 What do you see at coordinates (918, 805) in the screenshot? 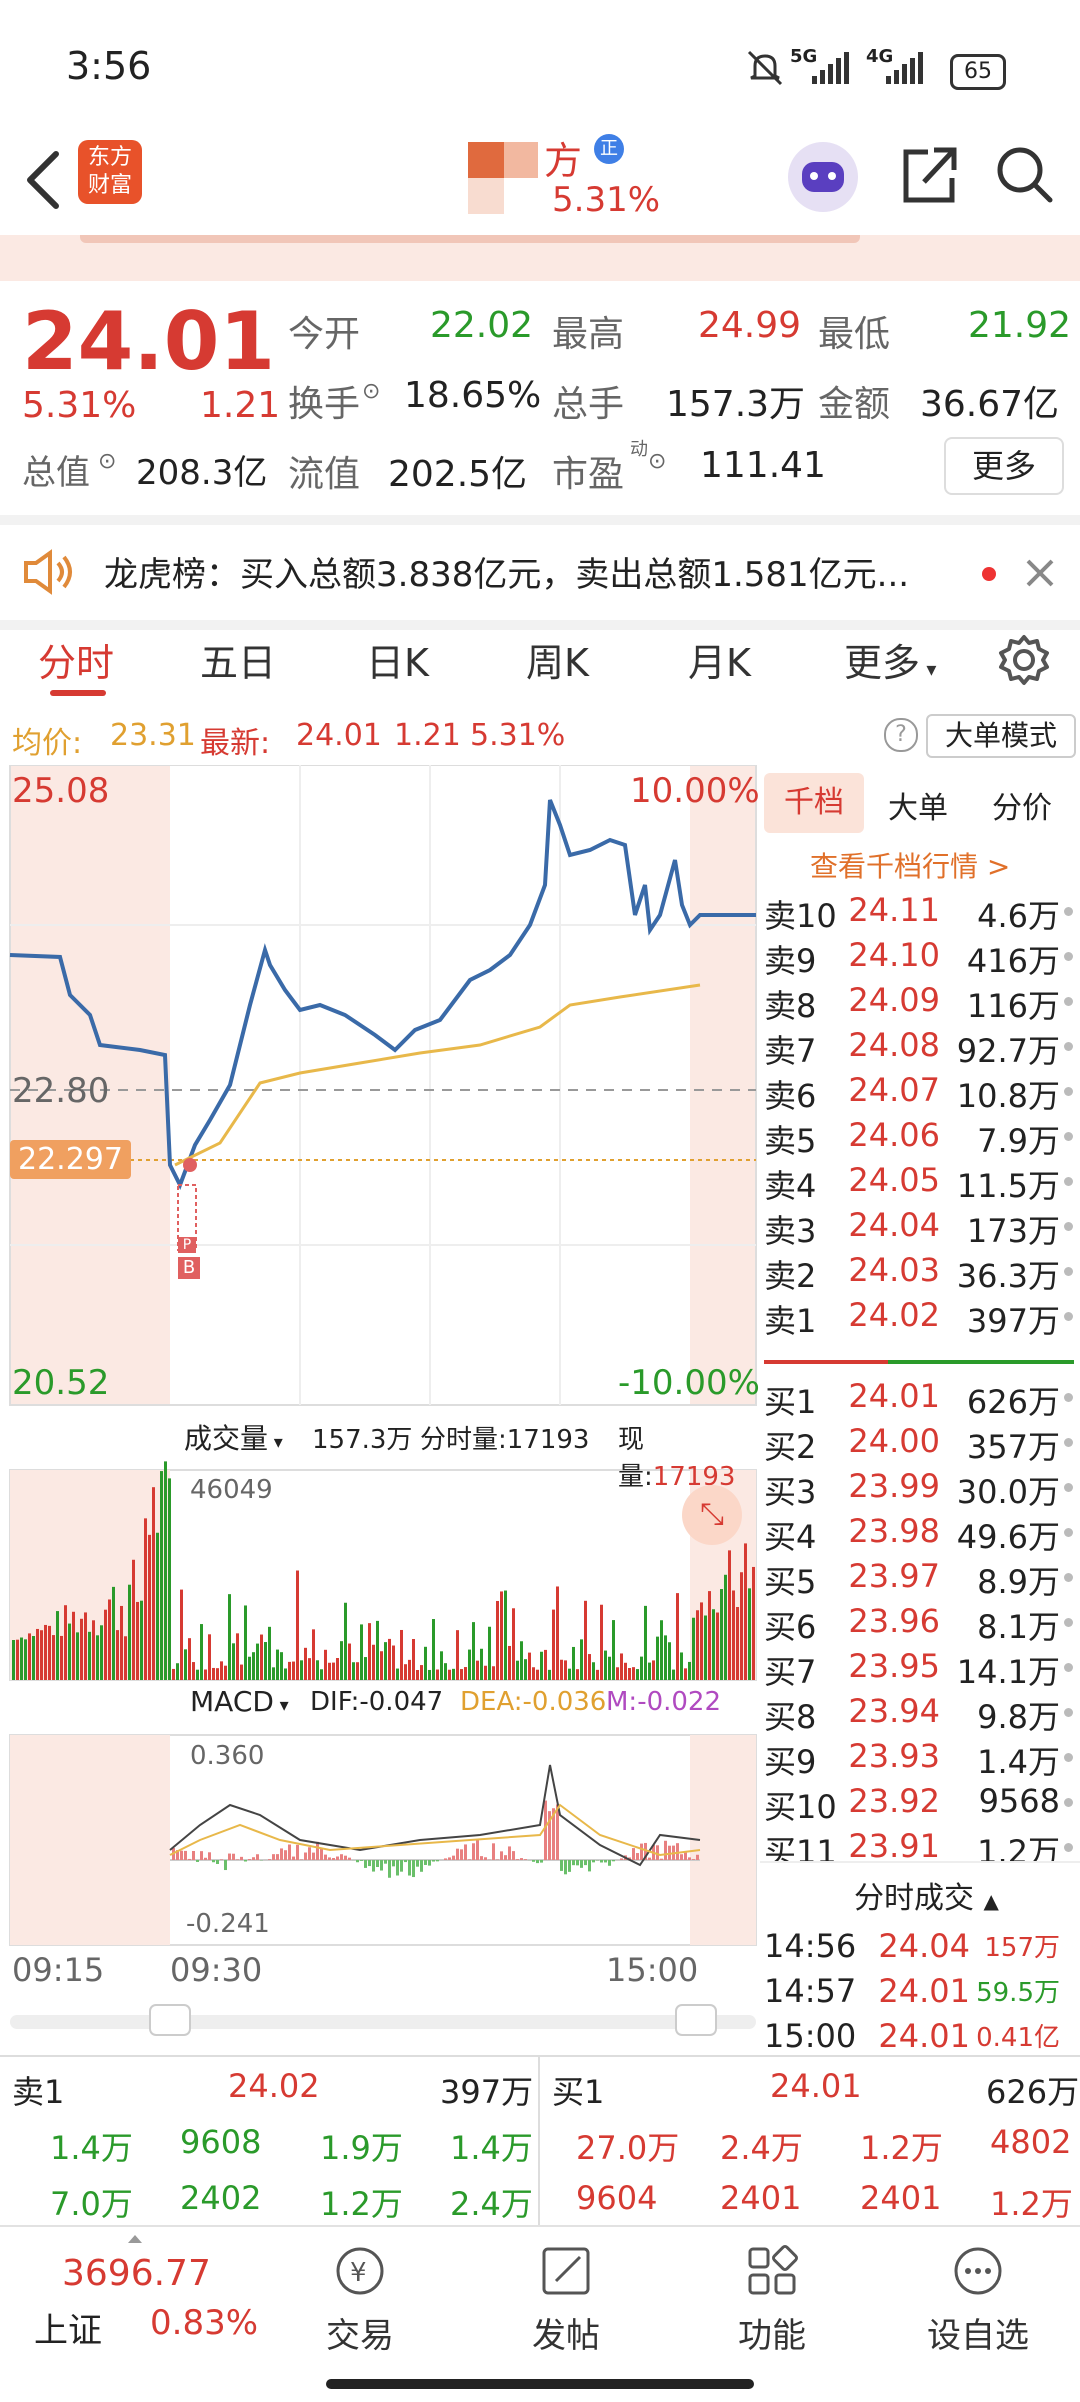
I see `tab-big-orders: 大单` at bounding box center [918, 805].